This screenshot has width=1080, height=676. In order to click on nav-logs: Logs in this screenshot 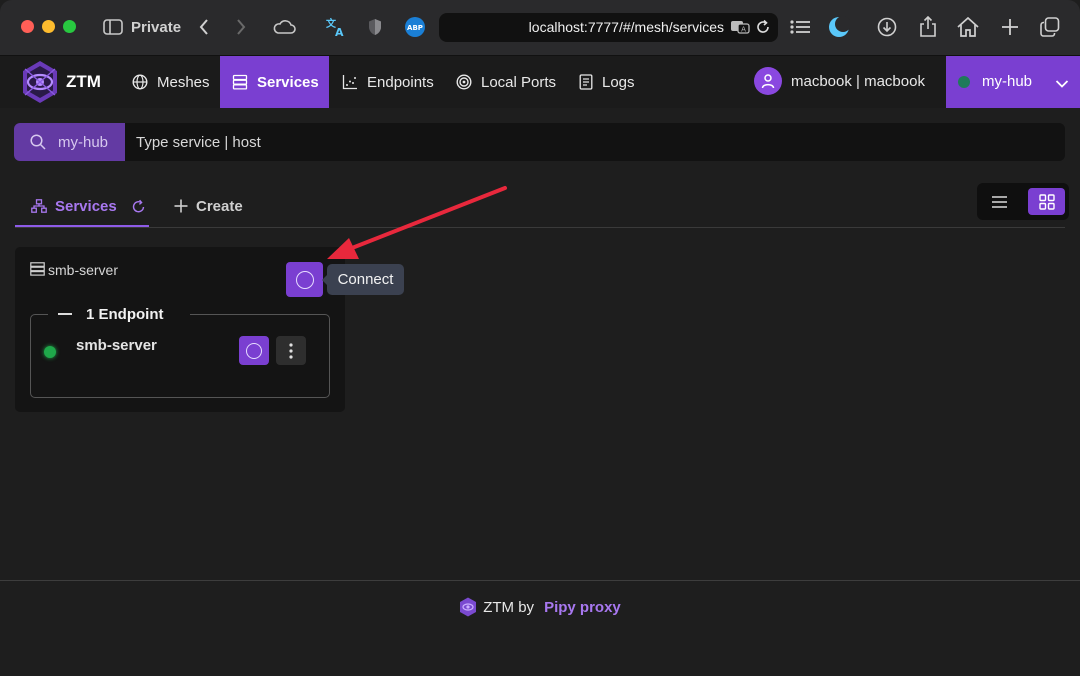, I will do `click(607, 82)`.